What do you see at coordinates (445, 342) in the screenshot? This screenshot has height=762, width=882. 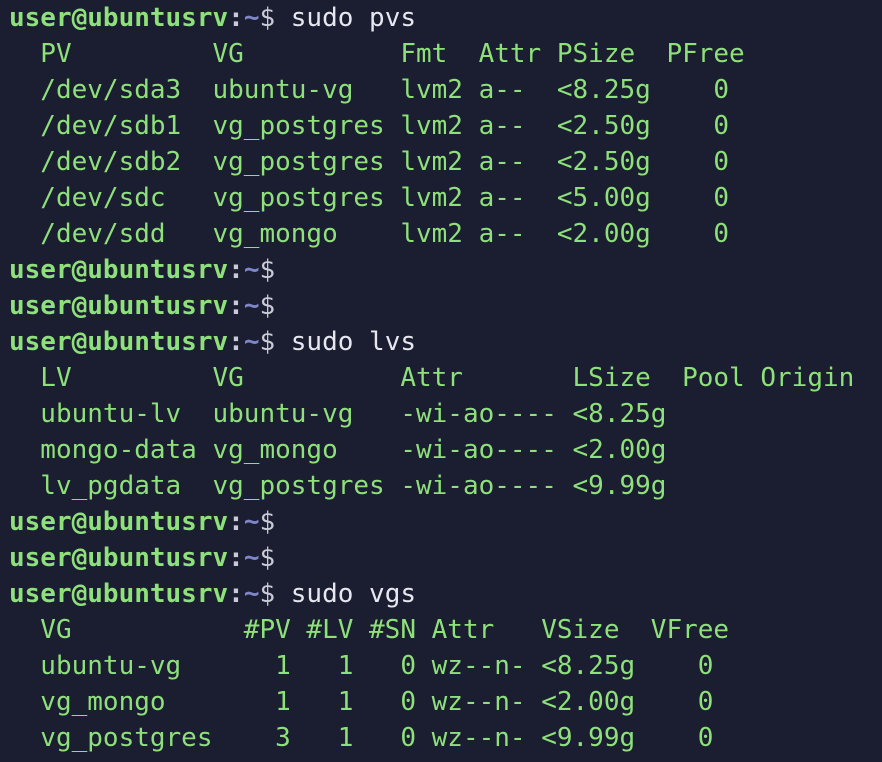 I see `prompt-line: user@ubuntusrv:~$ sudo lvs` at bounding box center [445, 342].